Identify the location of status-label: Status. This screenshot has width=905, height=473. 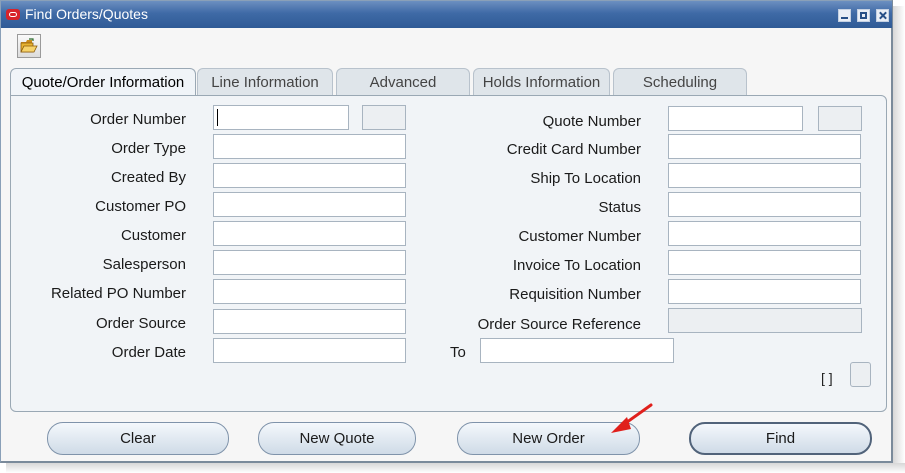
(619, 207).